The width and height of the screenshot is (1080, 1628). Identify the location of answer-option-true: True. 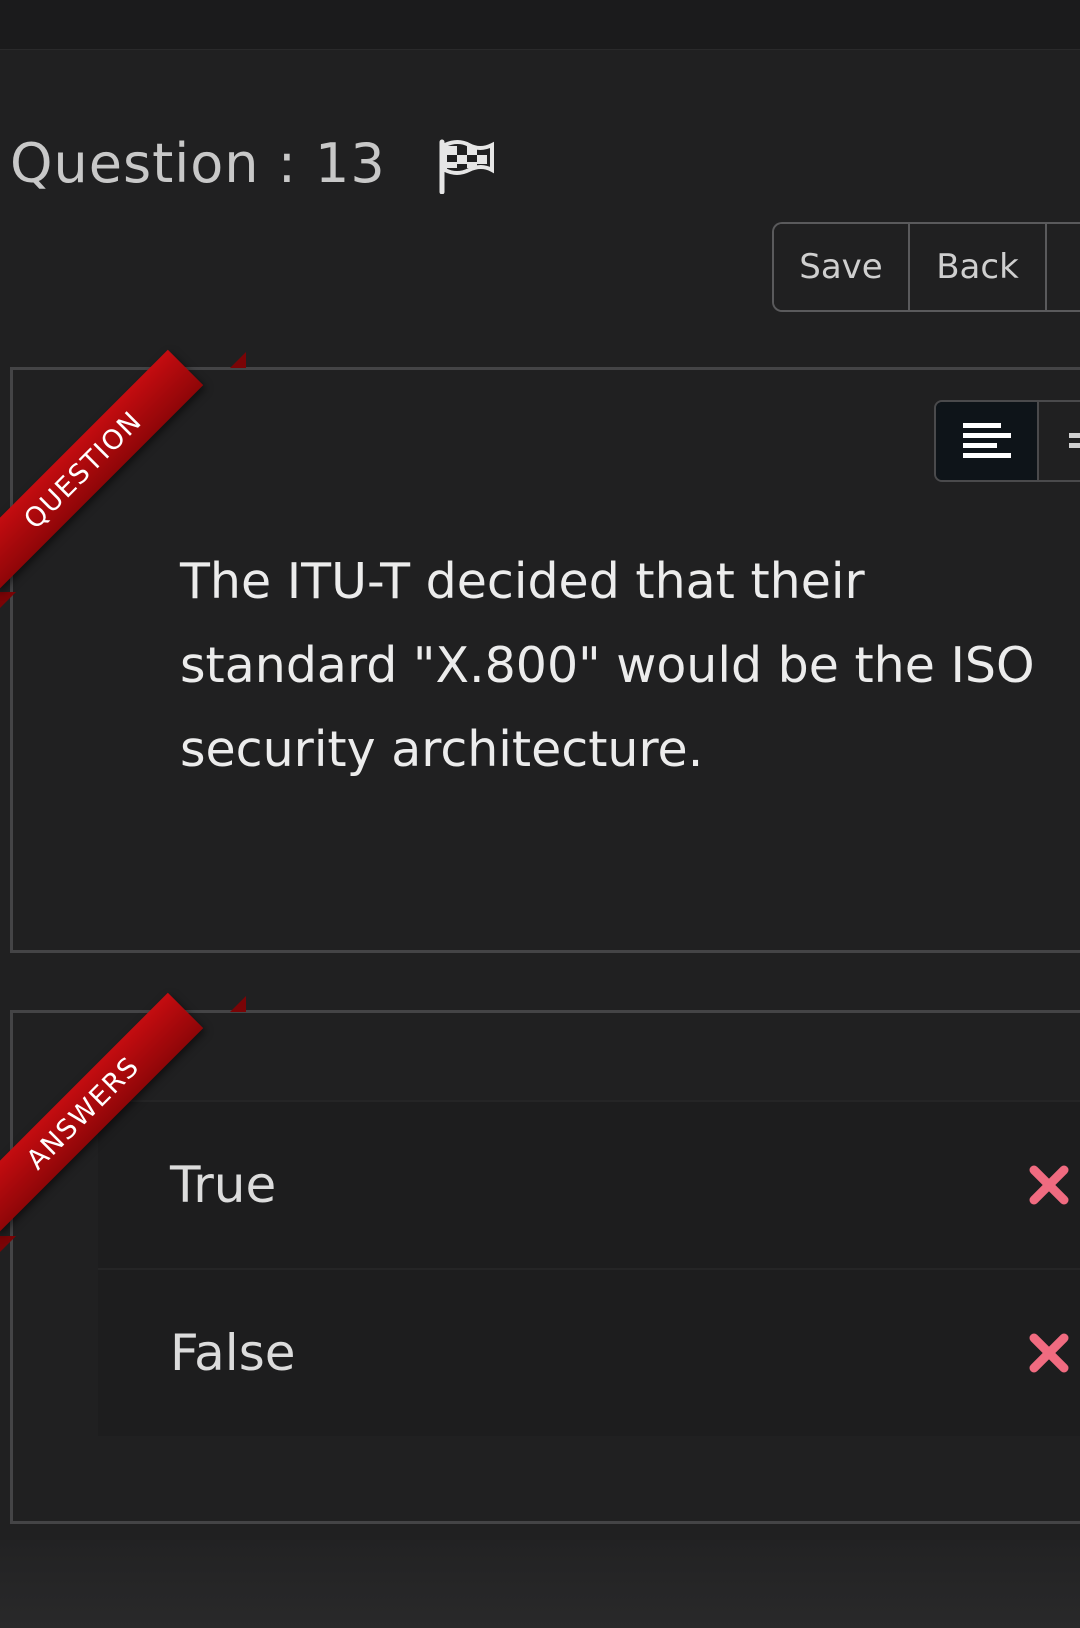
(589, 1184).